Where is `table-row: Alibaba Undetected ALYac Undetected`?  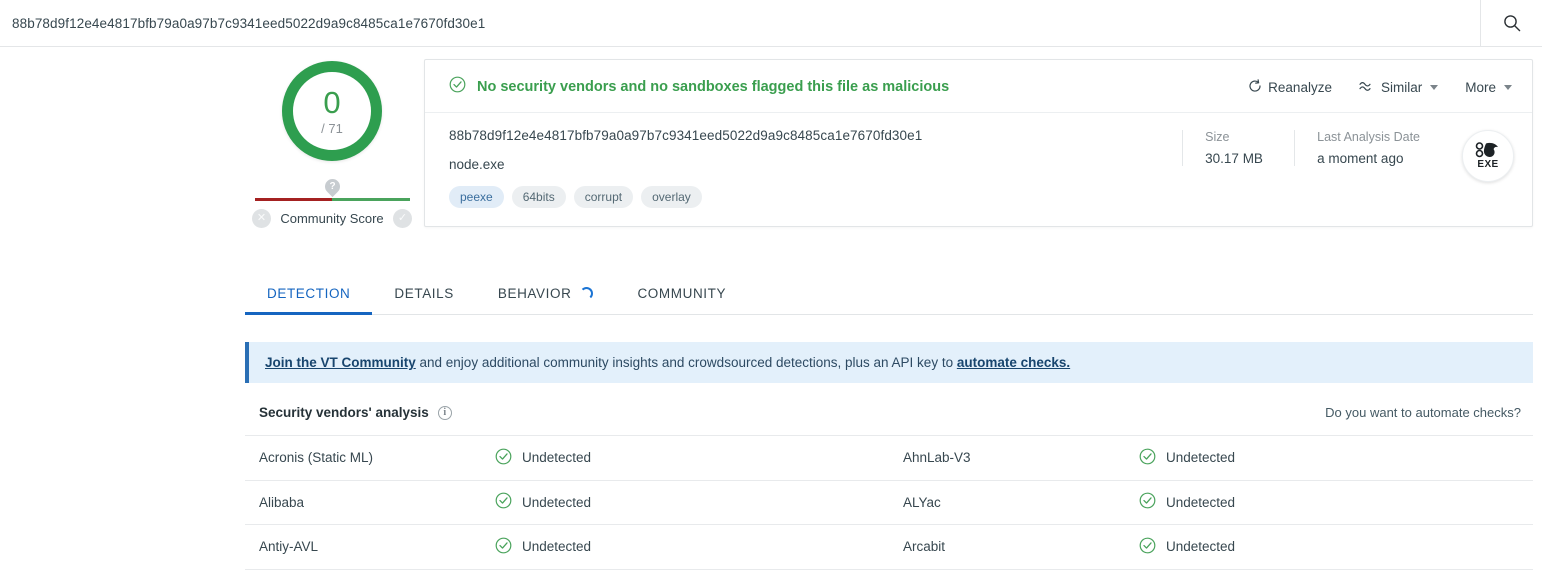 table-row: Alibaba Undetected ALYac Undetected is located at coordinates (889, 503).